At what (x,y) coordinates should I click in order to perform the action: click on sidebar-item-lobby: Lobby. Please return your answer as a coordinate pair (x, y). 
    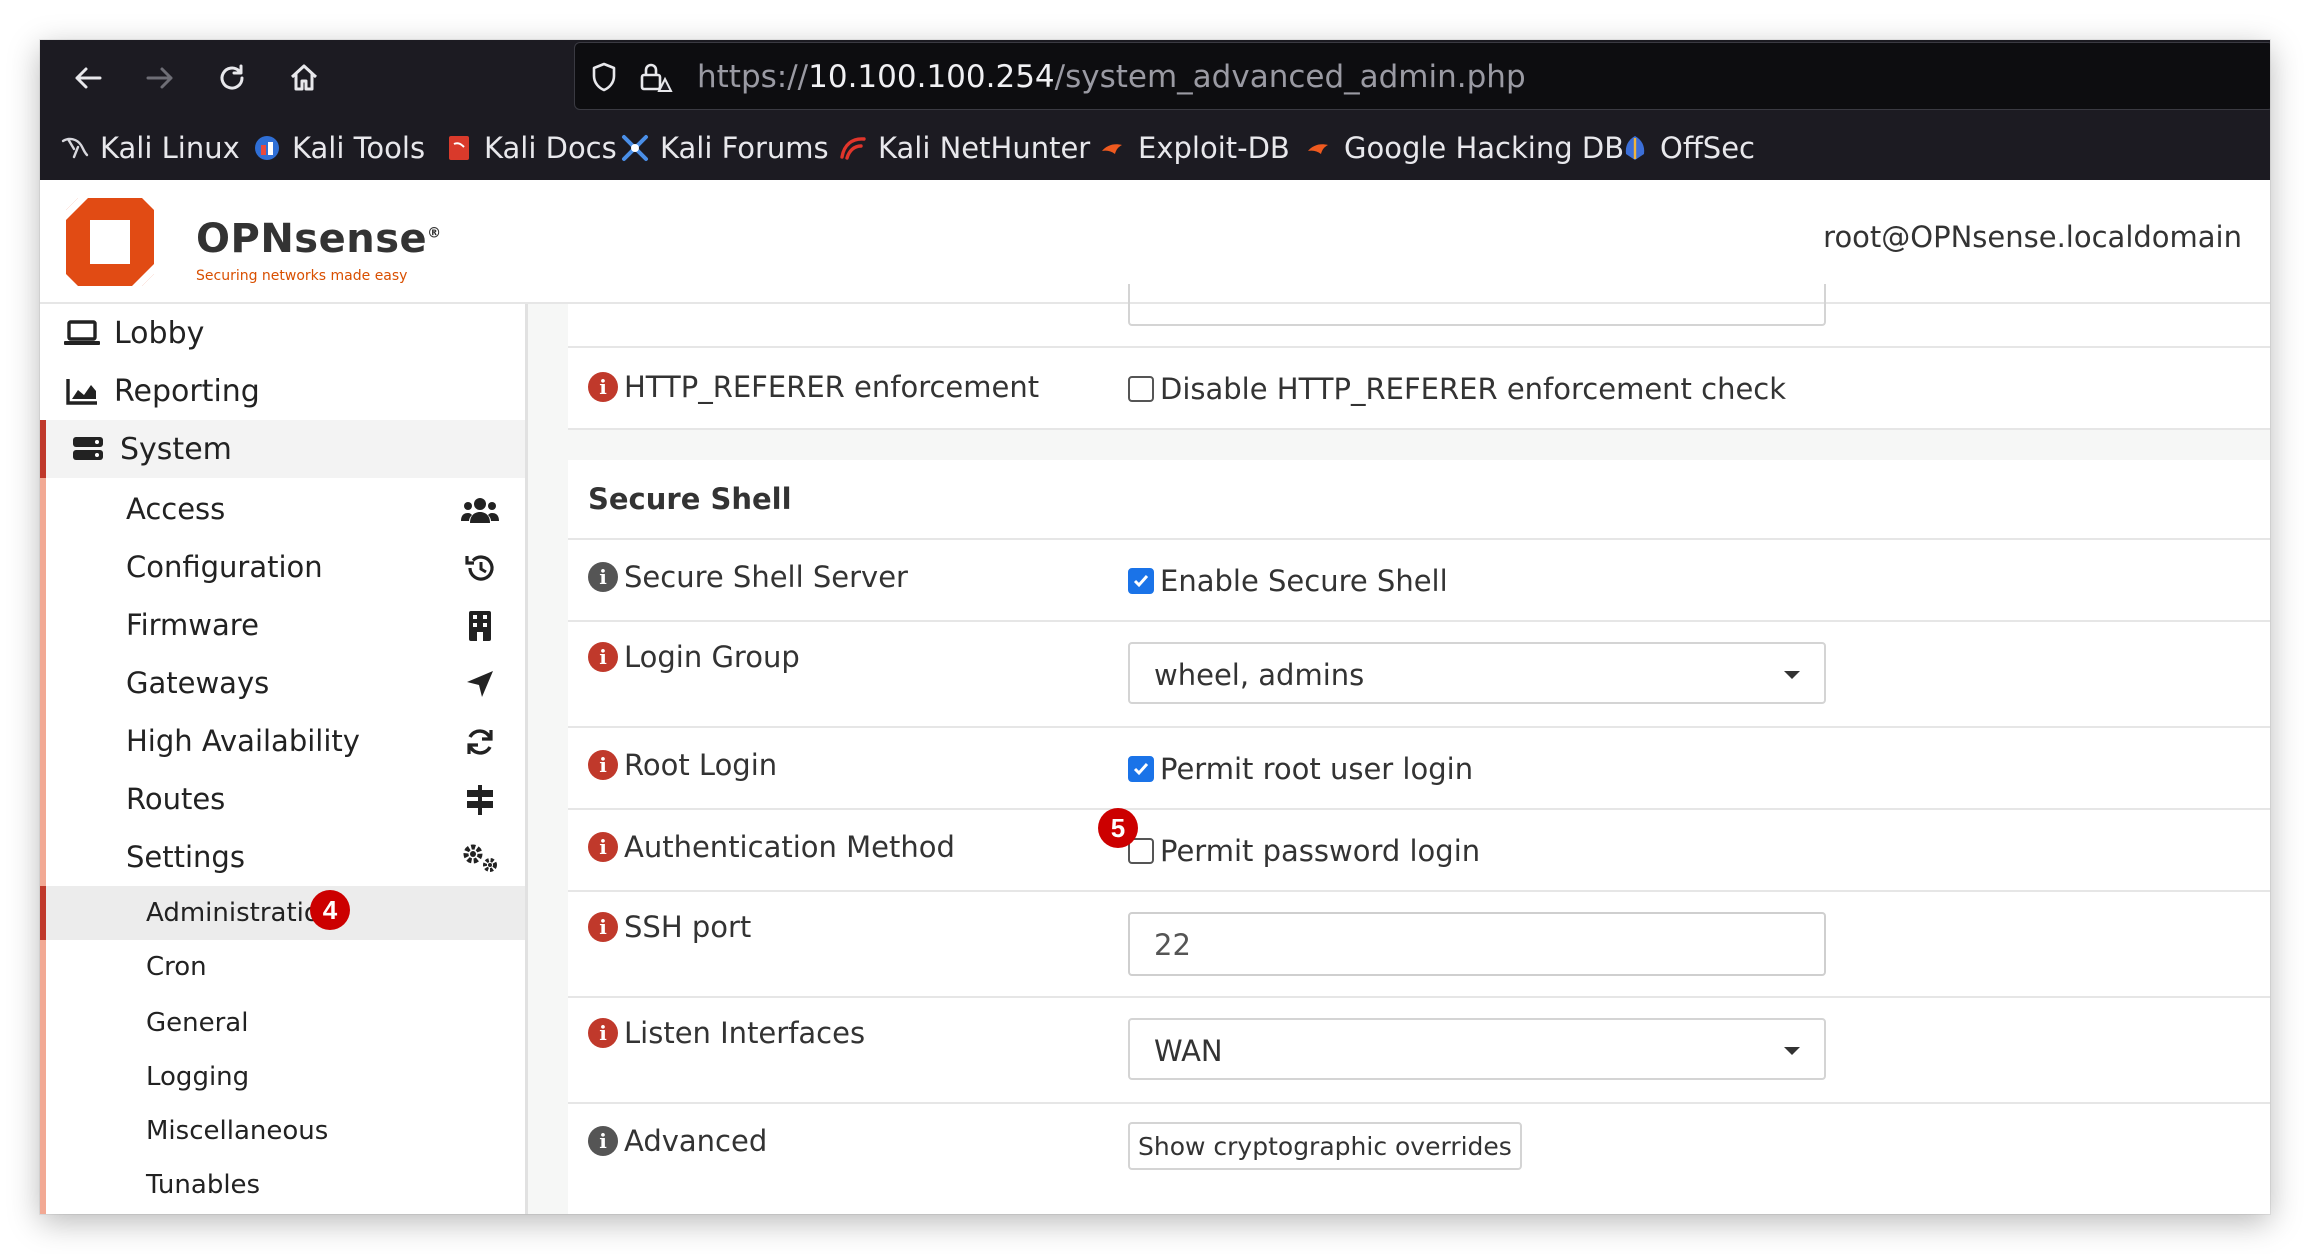
    Looking at the image, I should click on (282, 333).